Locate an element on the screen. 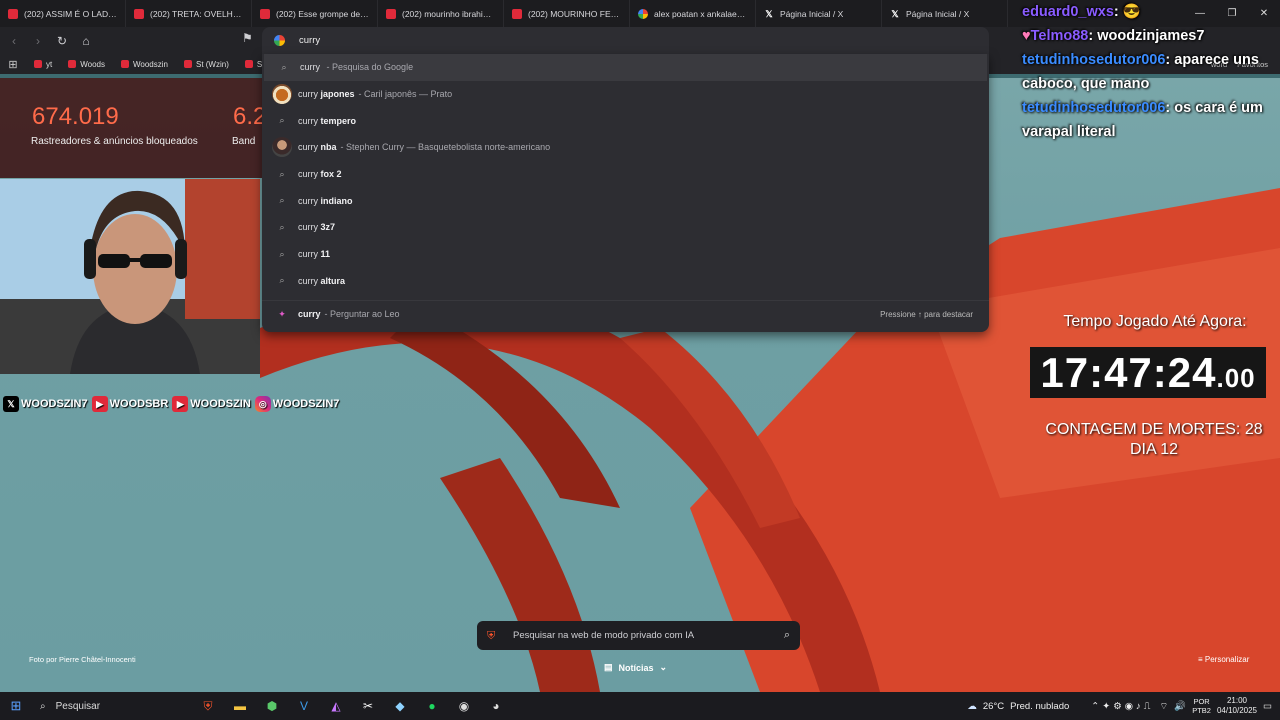  vs-code-icon: V is located at coordinates (304, 706).